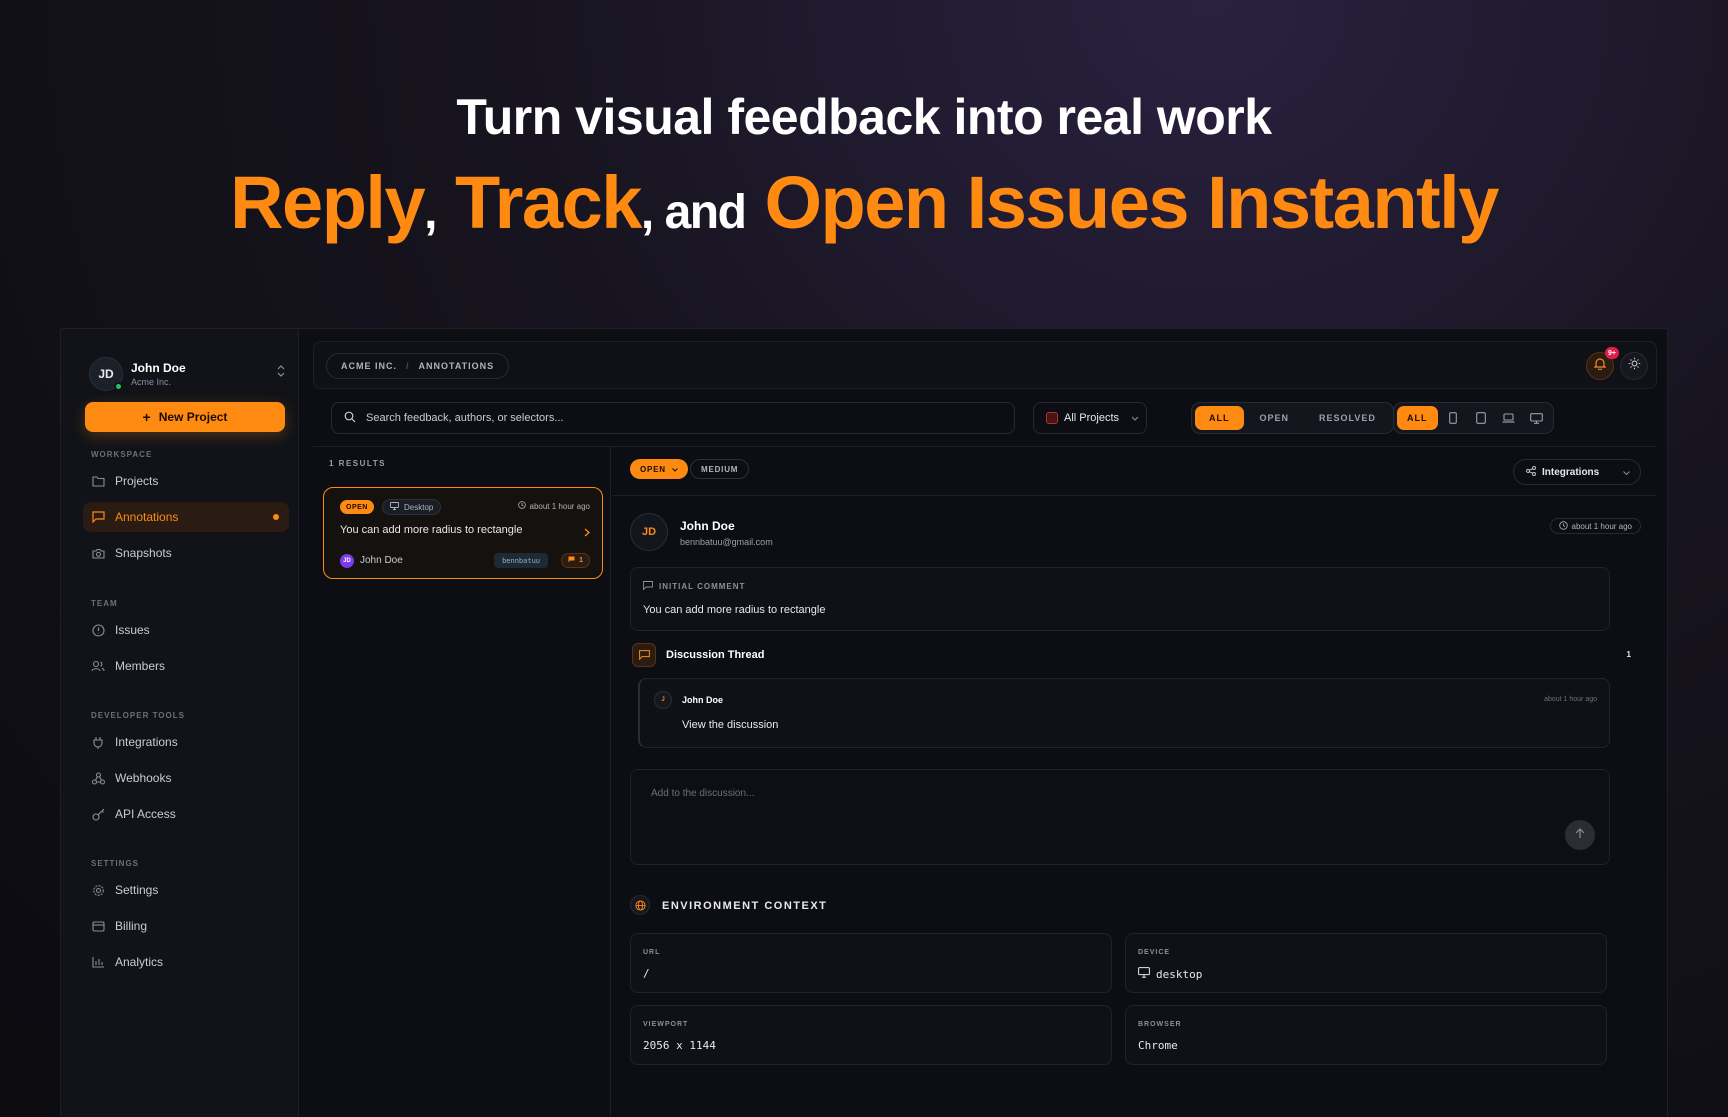  What do you see at coordinates (587, 533) in the screenshot?
I see `chevron-right-icon` at bounding box center [587, 533].